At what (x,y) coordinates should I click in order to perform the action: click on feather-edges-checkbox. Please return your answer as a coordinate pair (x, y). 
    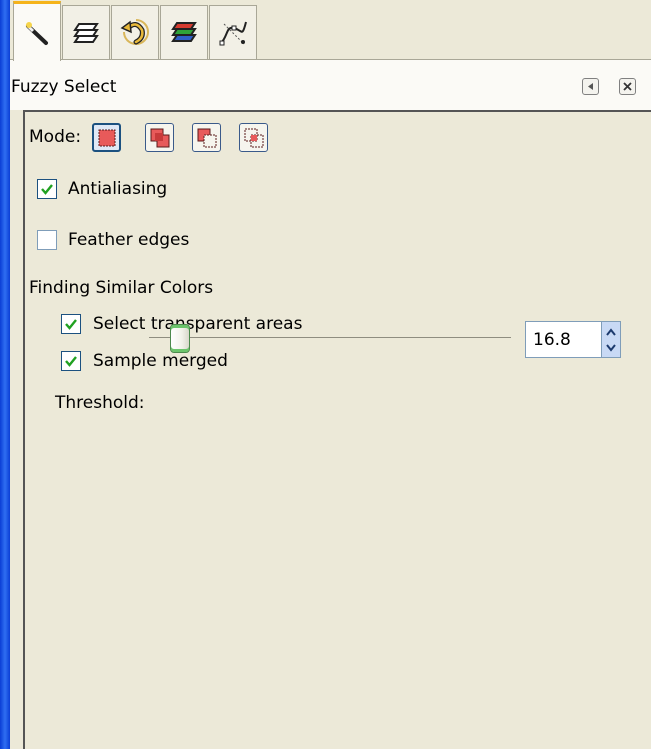
    Looking at the image, I should click on (47, 240).